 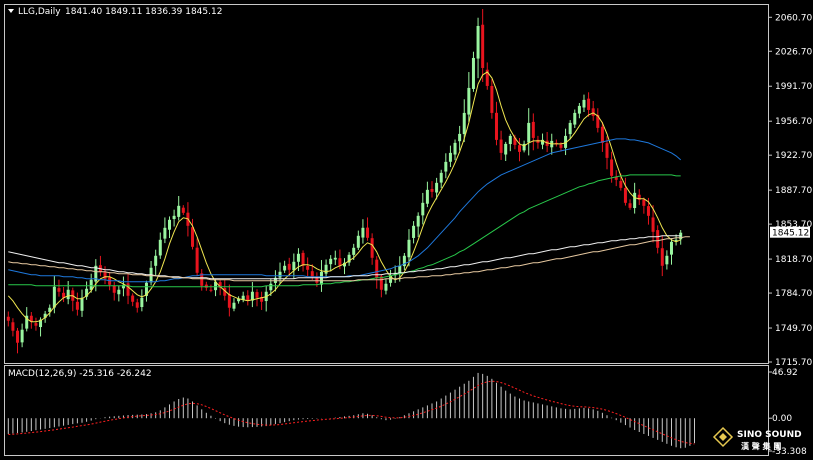 I want to click on last-price-marker: 1845.12, so click(x=790, y=232).